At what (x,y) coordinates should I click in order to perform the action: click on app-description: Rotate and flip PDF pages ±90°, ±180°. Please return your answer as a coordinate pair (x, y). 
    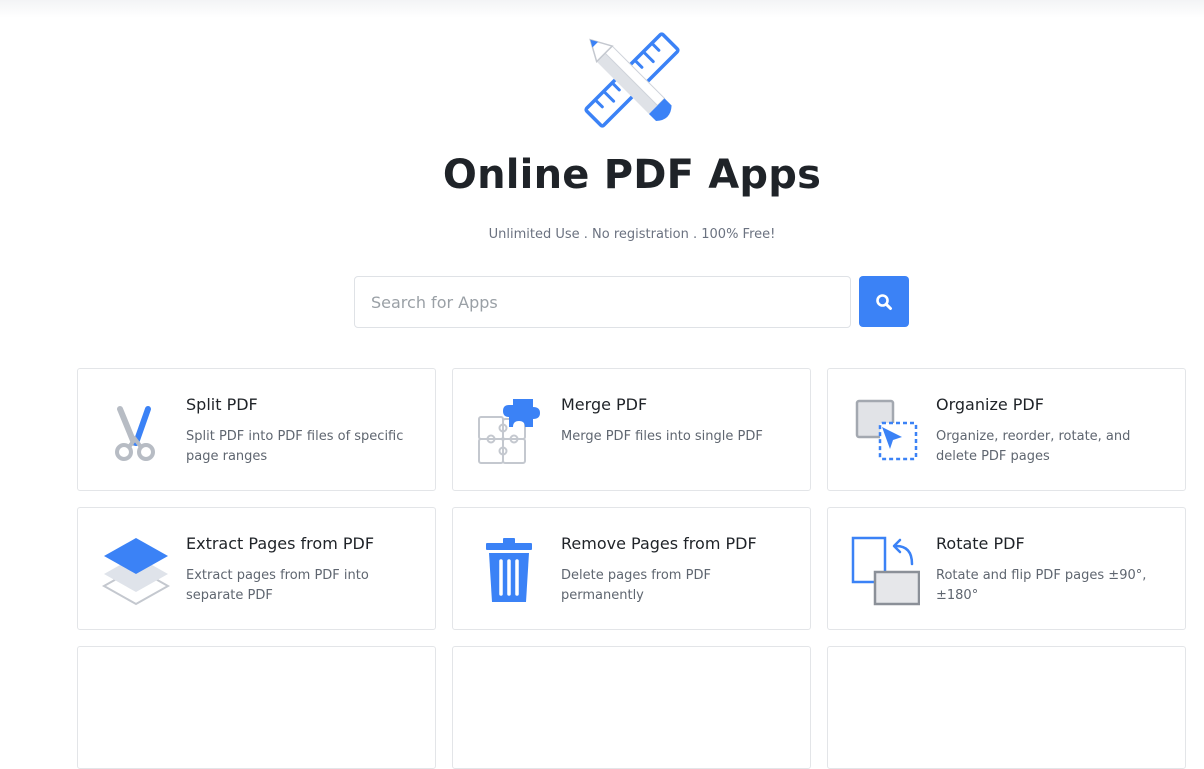
    Looking at the image, I should click on (1041, 585).